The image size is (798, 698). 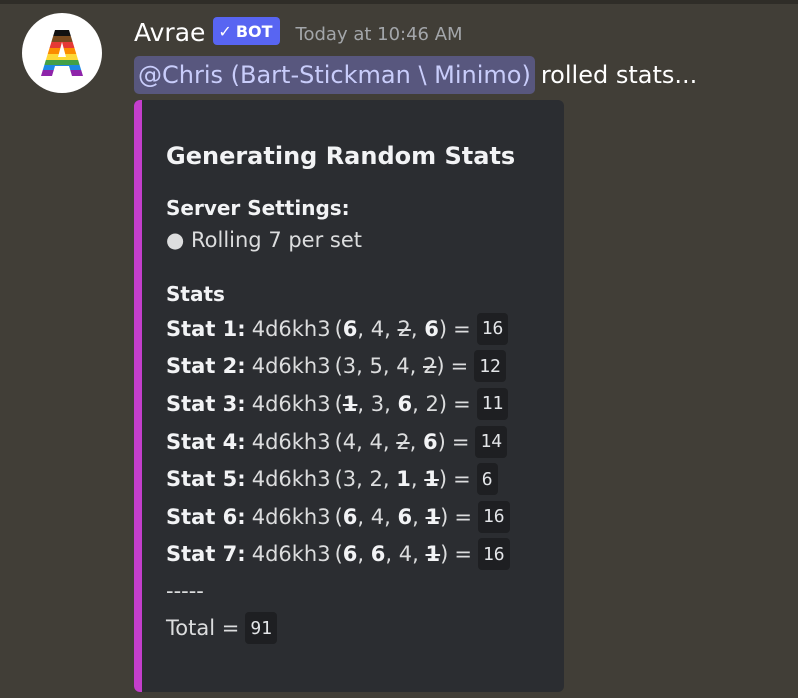 What do you see at coordinates (399, 2) in the screenshot?
I see `divider` at bounding box center [399, 2].